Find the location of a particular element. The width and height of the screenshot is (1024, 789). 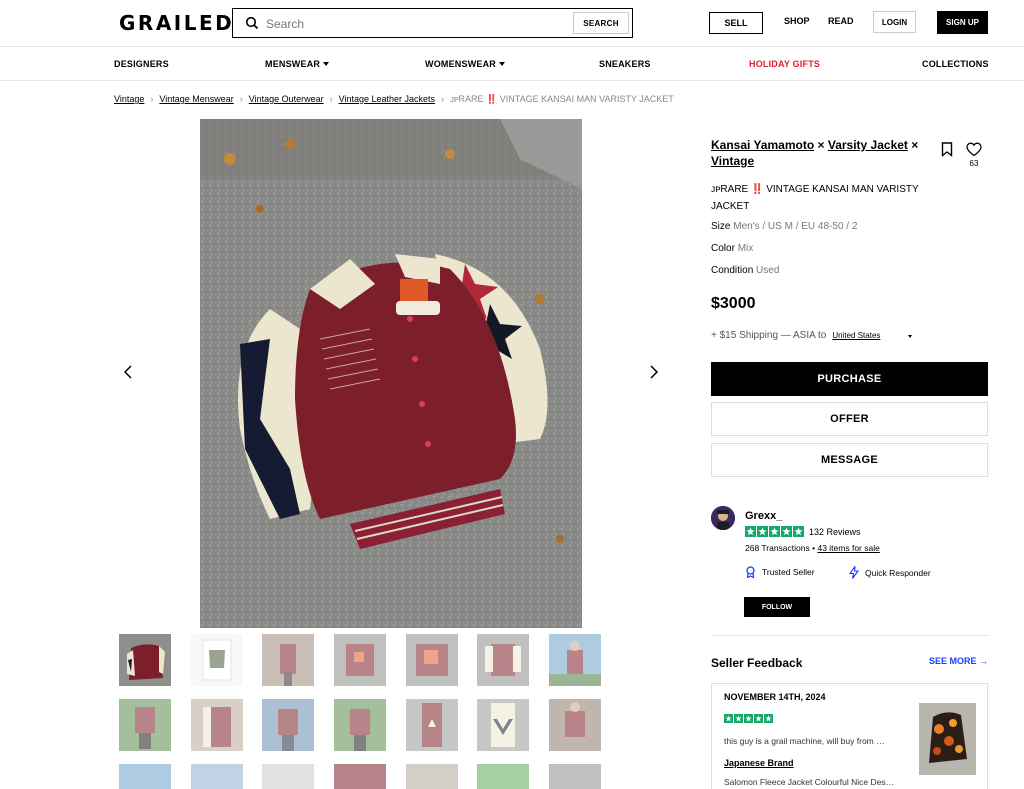

shop-link: SHOP is located at coordinates (797, 21).